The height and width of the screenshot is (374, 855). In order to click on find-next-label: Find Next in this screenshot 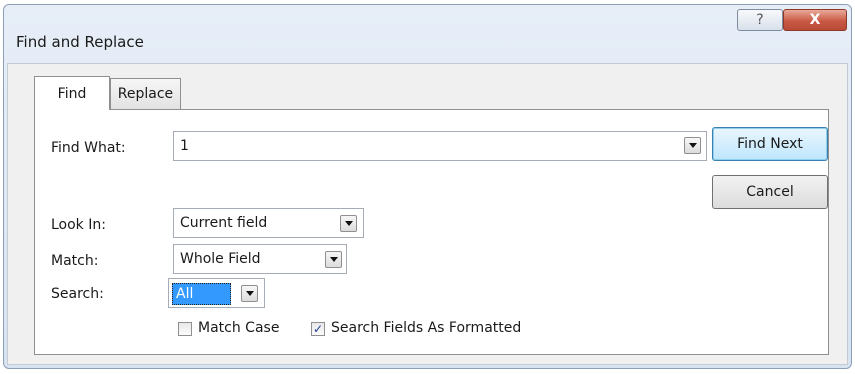, I will do `click(770, 144)`.